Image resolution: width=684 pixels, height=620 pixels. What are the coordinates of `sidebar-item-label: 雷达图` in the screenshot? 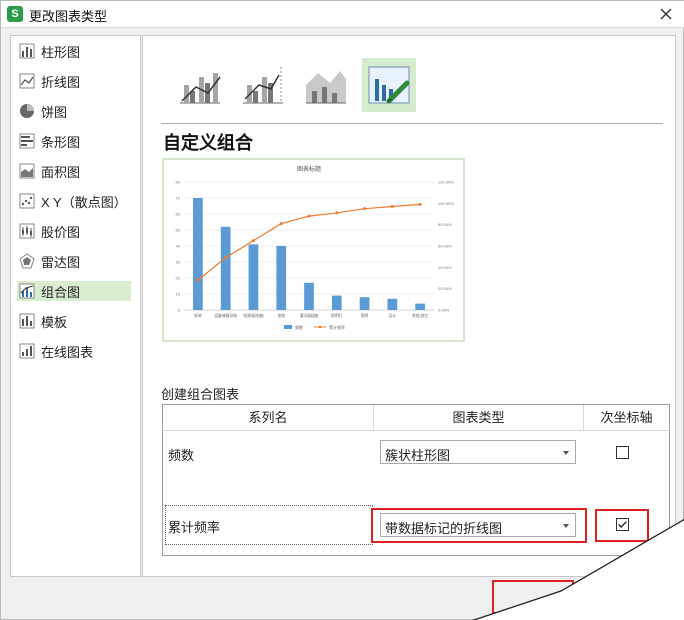 It's located at (61, 262).